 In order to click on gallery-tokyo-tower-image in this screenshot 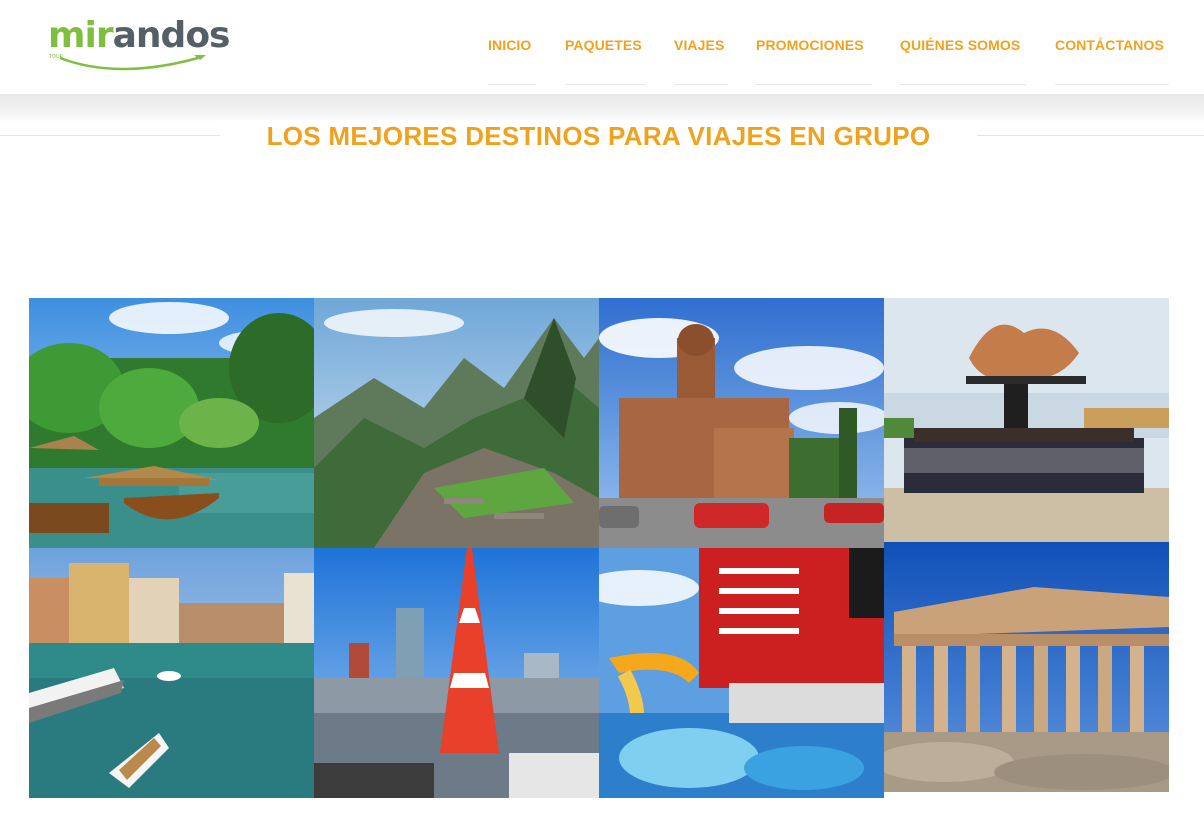, I will do `click(456, 673)`.